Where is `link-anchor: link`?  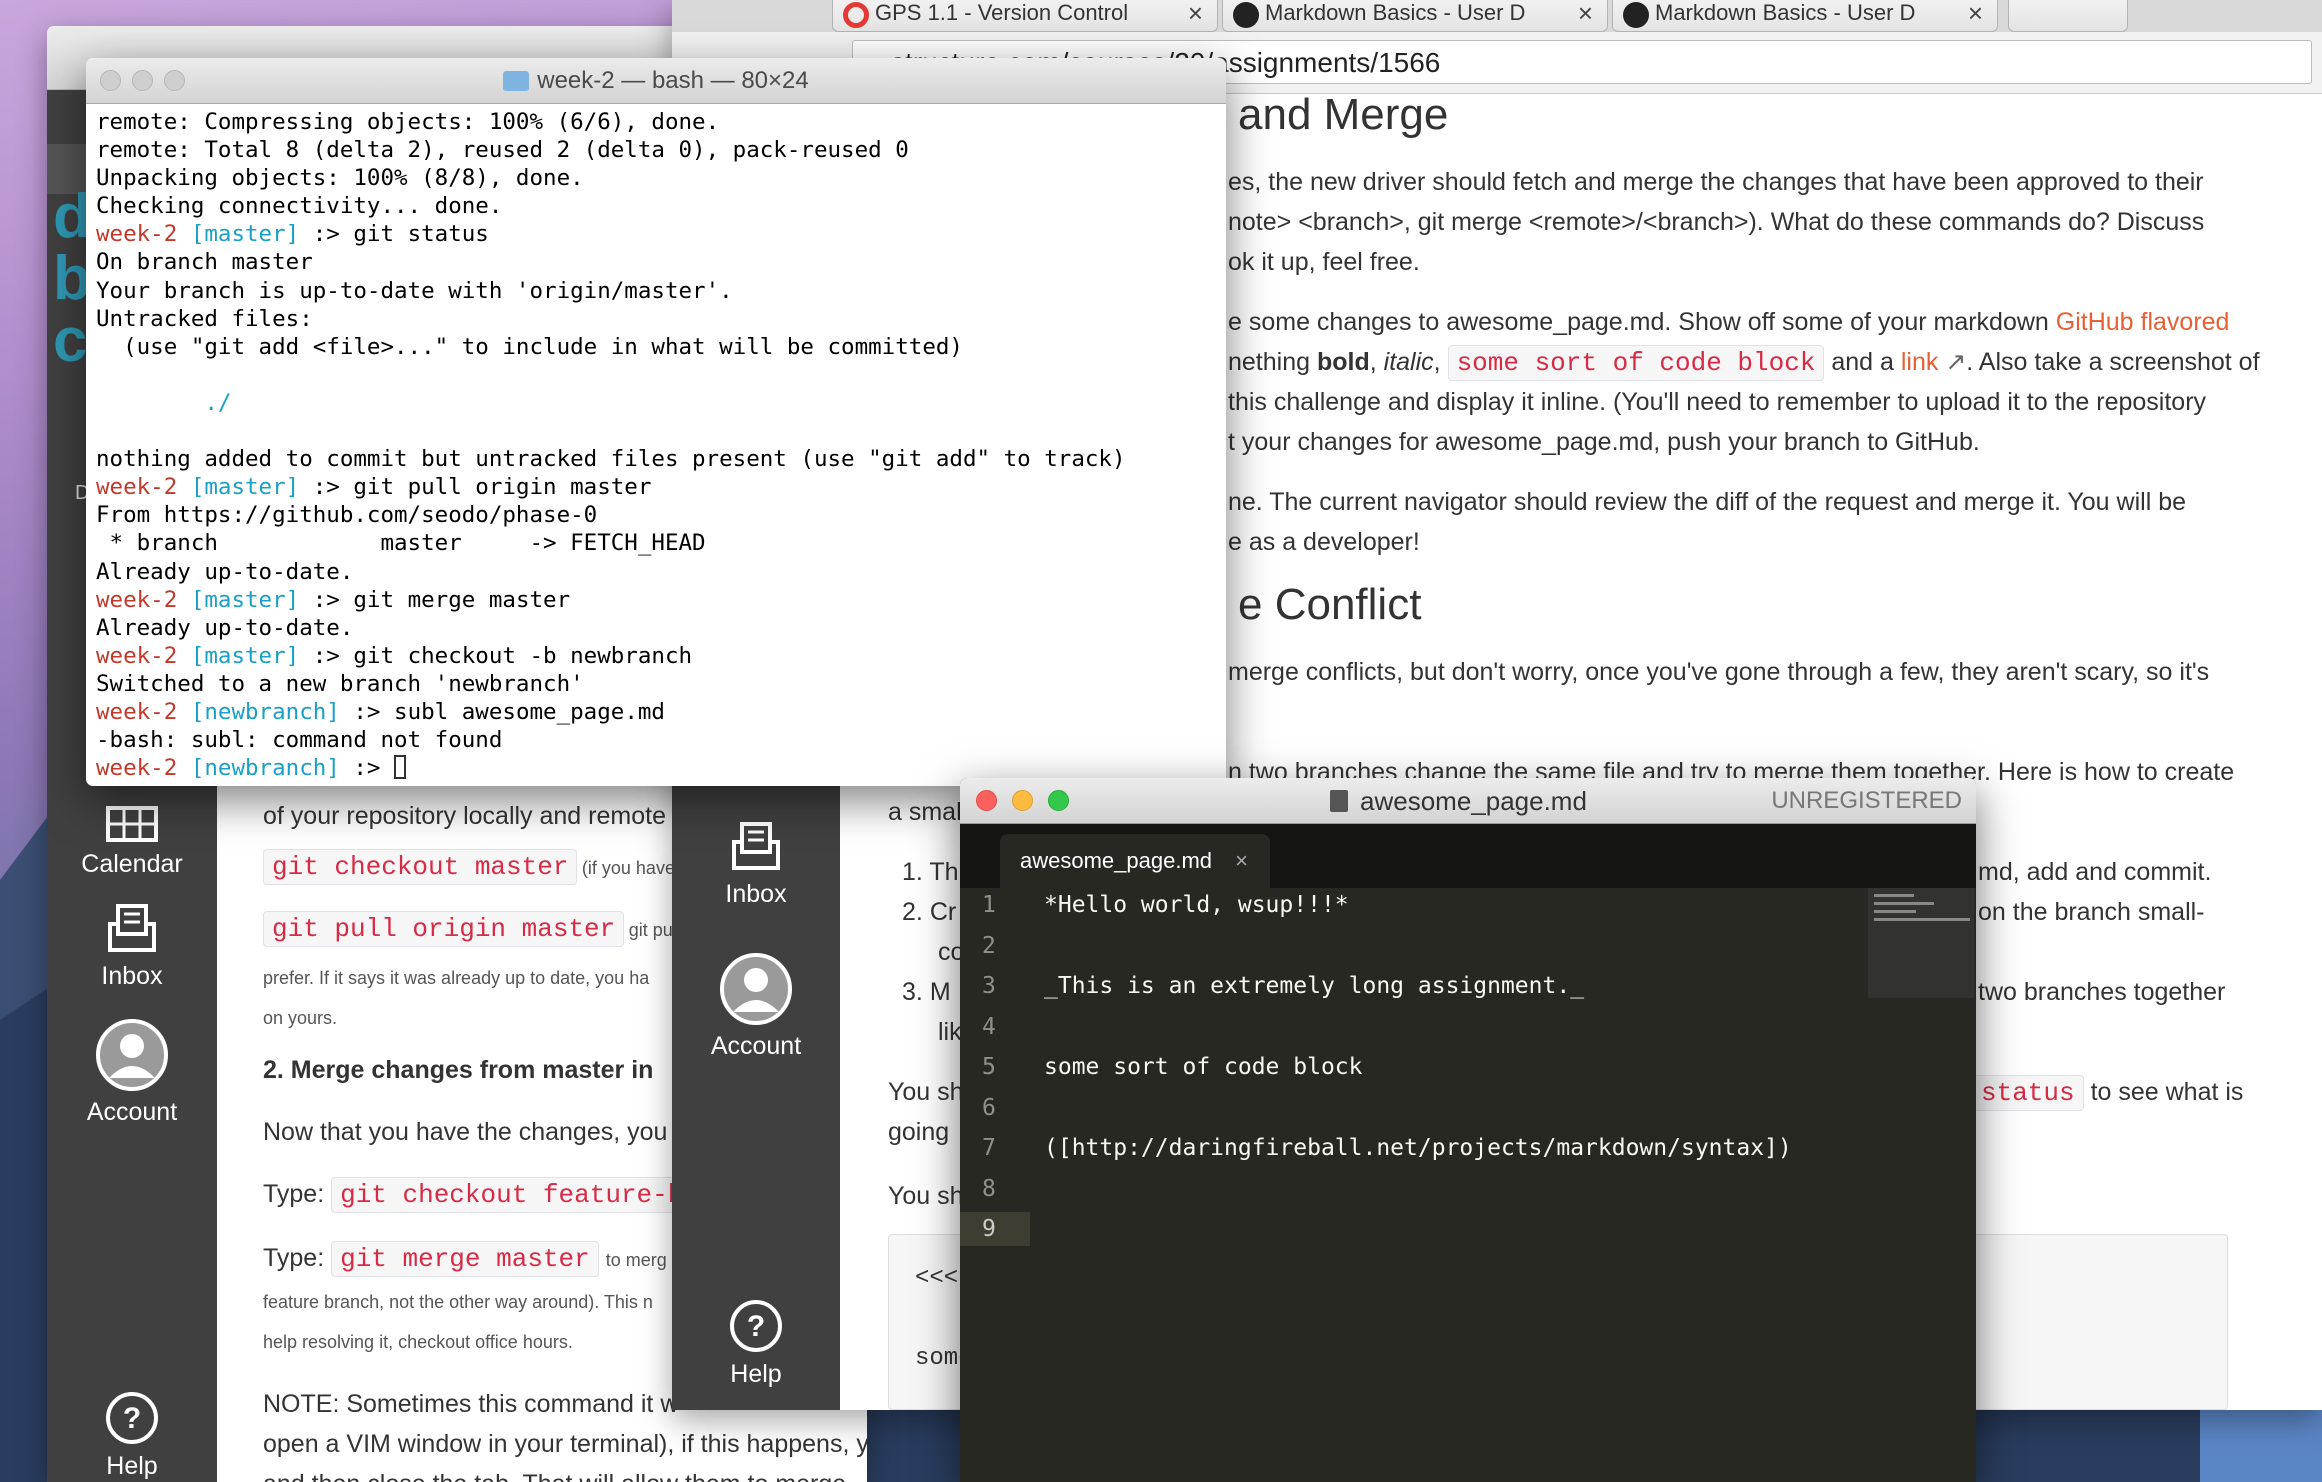
link-anchor: link is located at coordinates (1920, 362).